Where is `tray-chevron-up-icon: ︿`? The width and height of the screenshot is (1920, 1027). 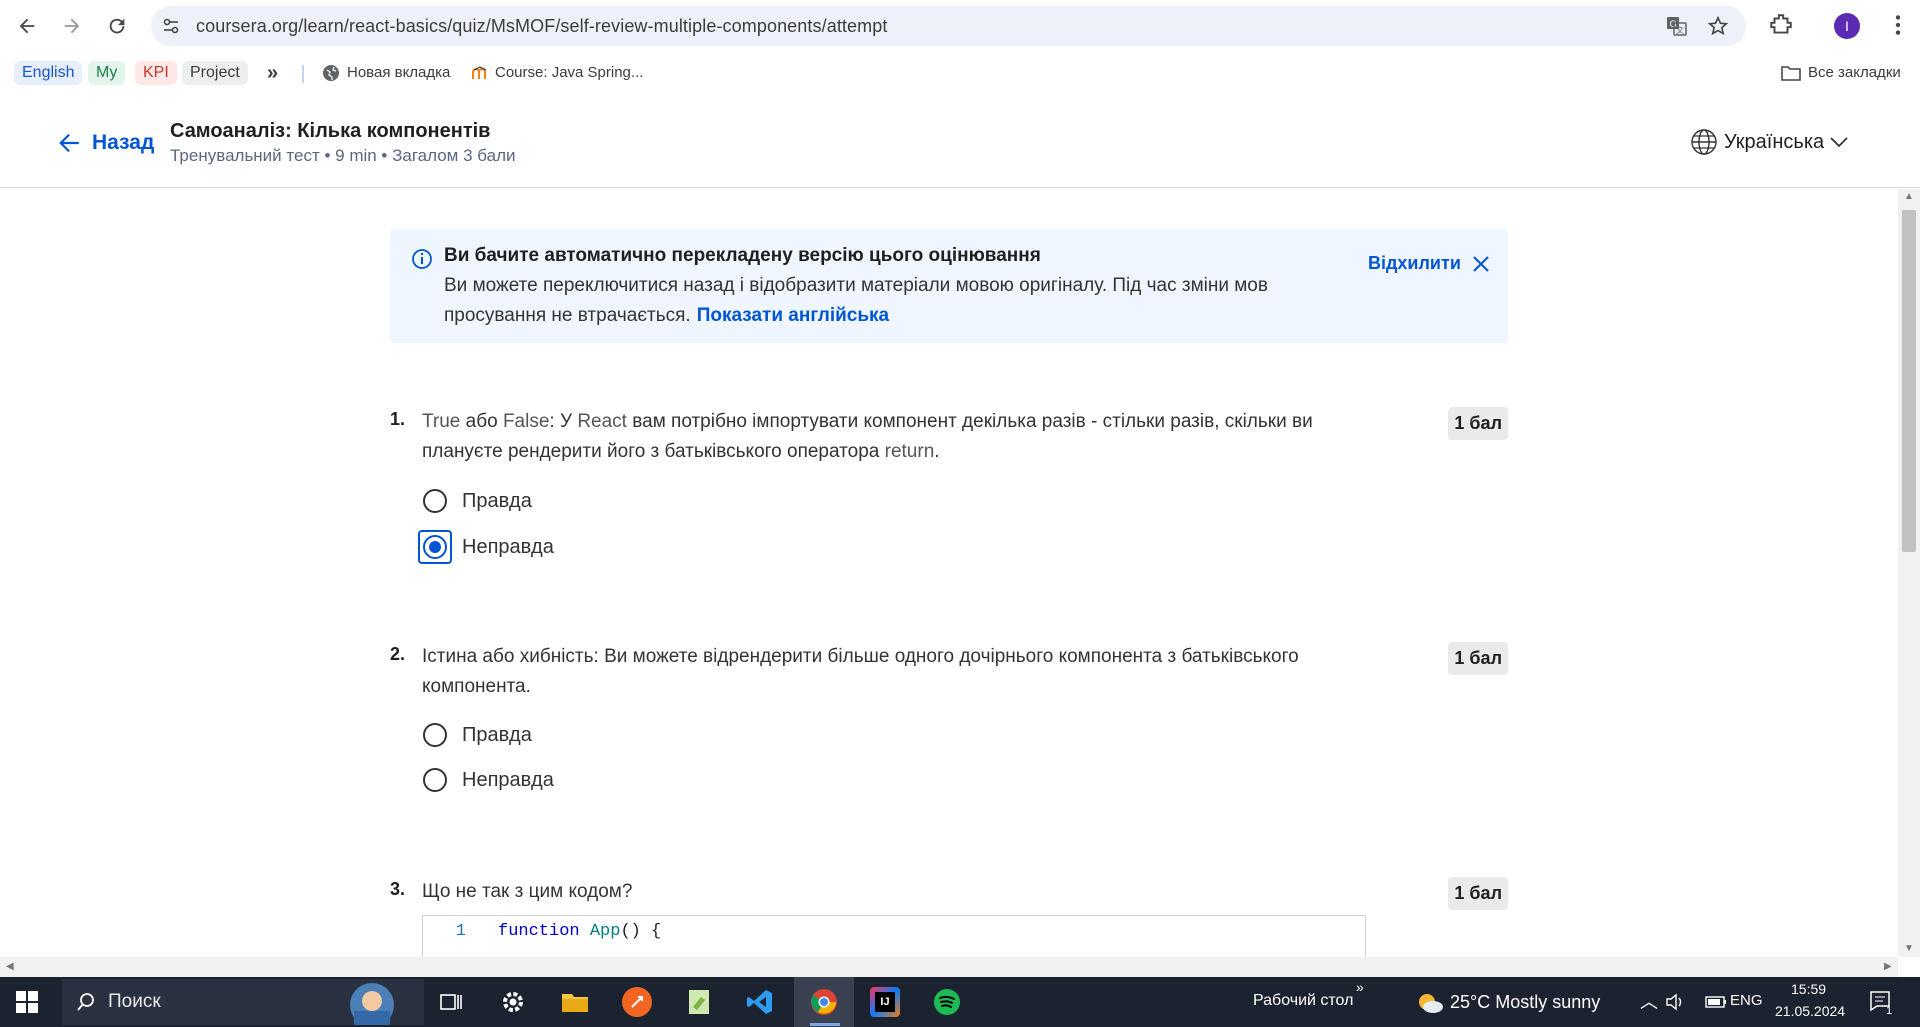
tray-chevron-up-icon: ︿ is located at coordinates (1649, 1001).